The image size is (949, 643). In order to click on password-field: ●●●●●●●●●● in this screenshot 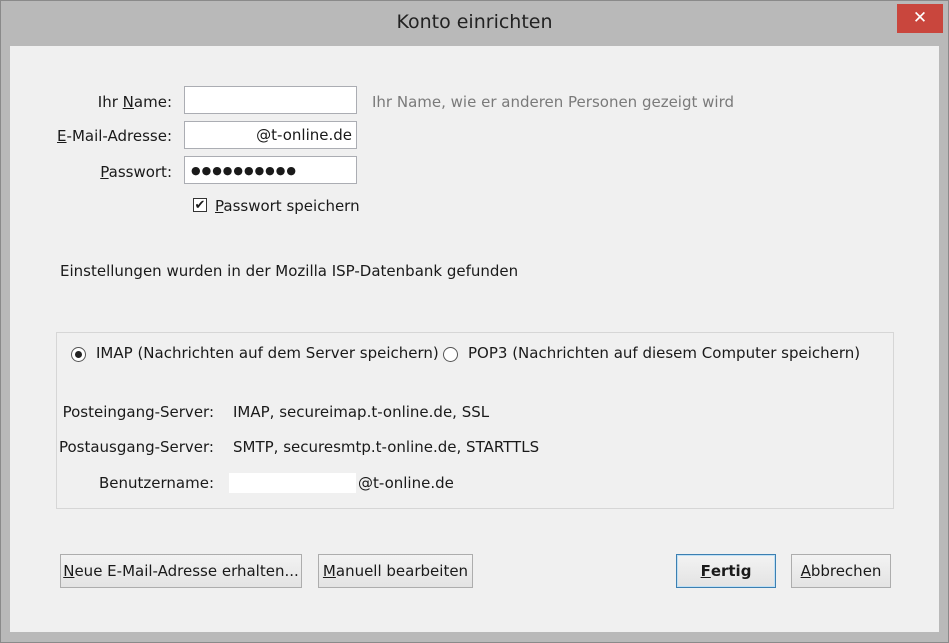, I will do `click(270, 170)`.